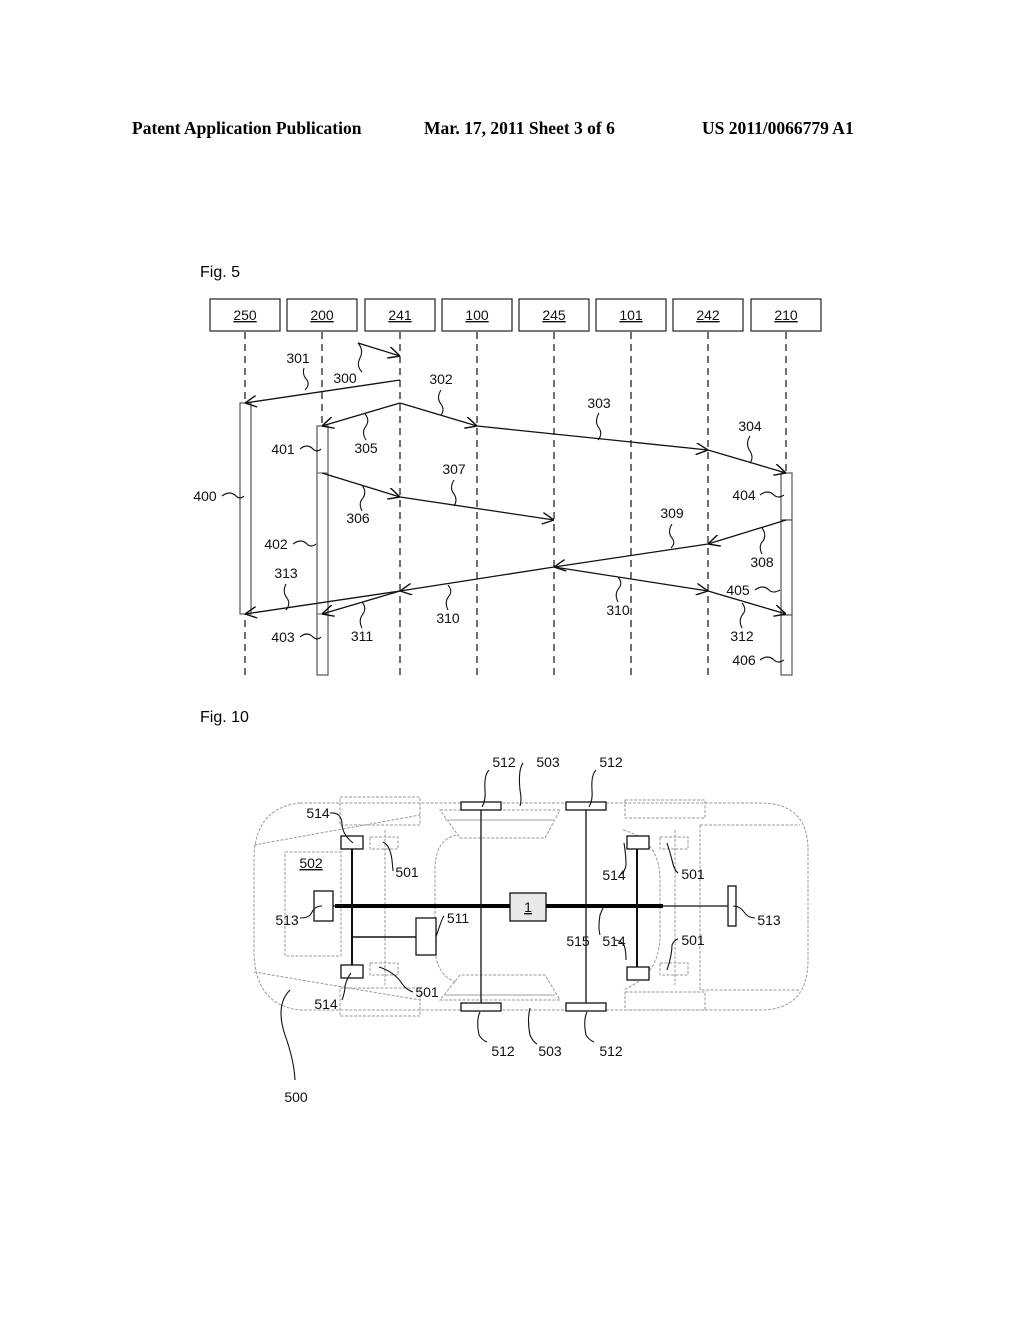  I want to click on label-sensor-tr: 512, so click(611, 762).